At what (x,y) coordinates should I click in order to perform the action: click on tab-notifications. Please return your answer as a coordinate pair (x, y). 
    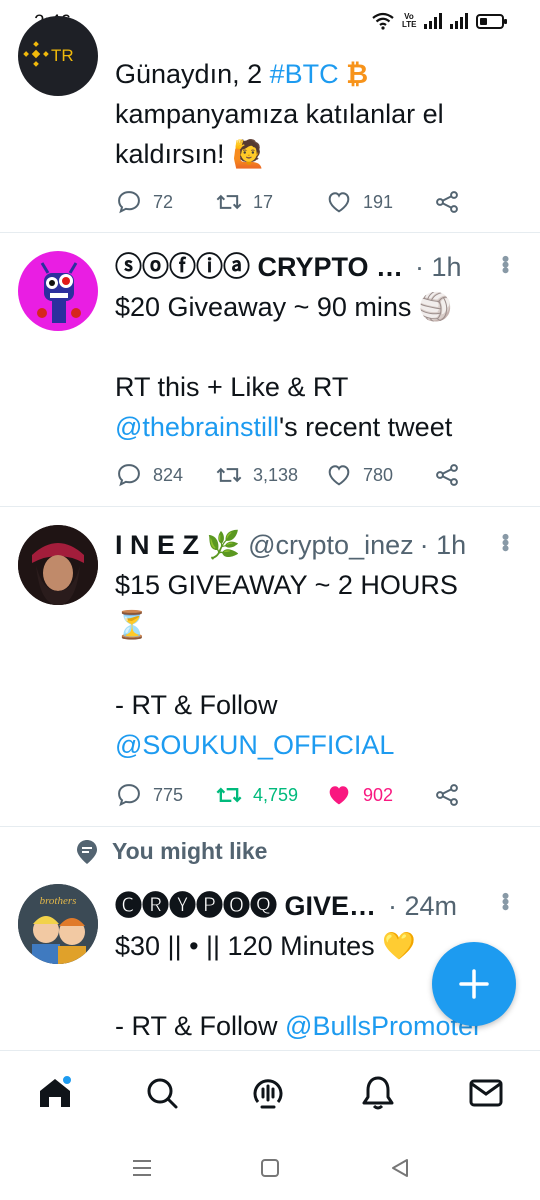
    Looking at the image, I should click on (378, 1093).